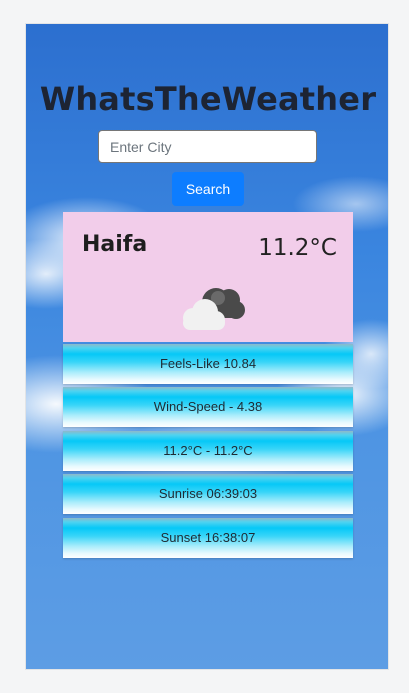 This screenshot has width=409, height=693. What do you see at coordinates (115, 244) in the screenshot?
I see `city-name: Haifa` at bounding box center [115, 244].